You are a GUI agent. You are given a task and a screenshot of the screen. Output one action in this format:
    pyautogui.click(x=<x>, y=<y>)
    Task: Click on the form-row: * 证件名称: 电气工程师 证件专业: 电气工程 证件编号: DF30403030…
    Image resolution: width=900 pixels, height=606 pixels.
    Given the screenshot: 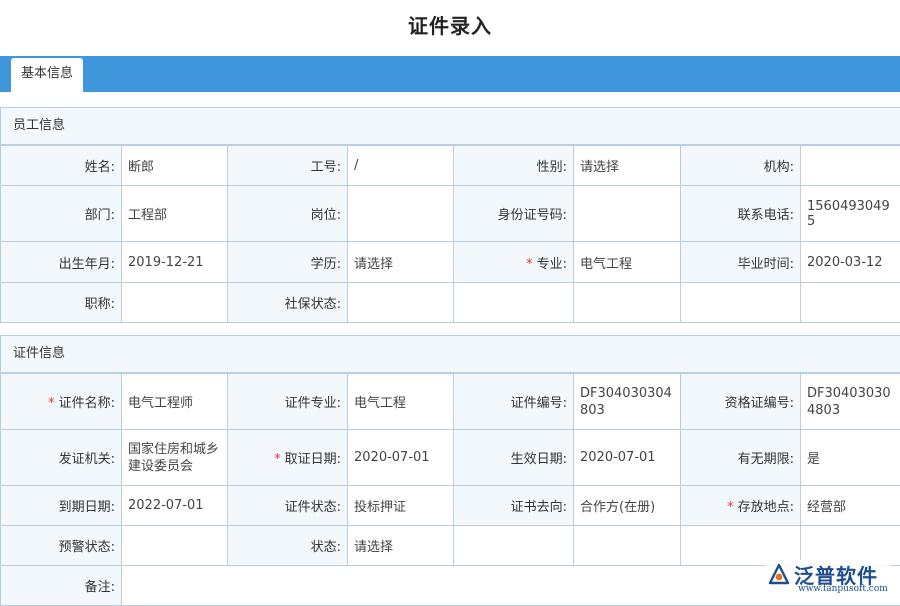 What is the action you would take?
    pyautogui.click(x=450, y=402)
    